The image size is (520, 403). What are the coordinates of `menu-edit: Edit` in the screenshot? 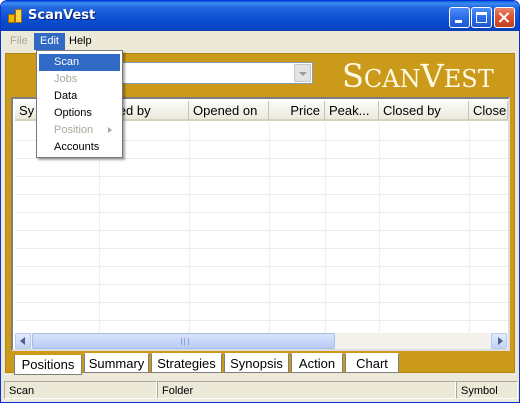 It's located at (49, 41).